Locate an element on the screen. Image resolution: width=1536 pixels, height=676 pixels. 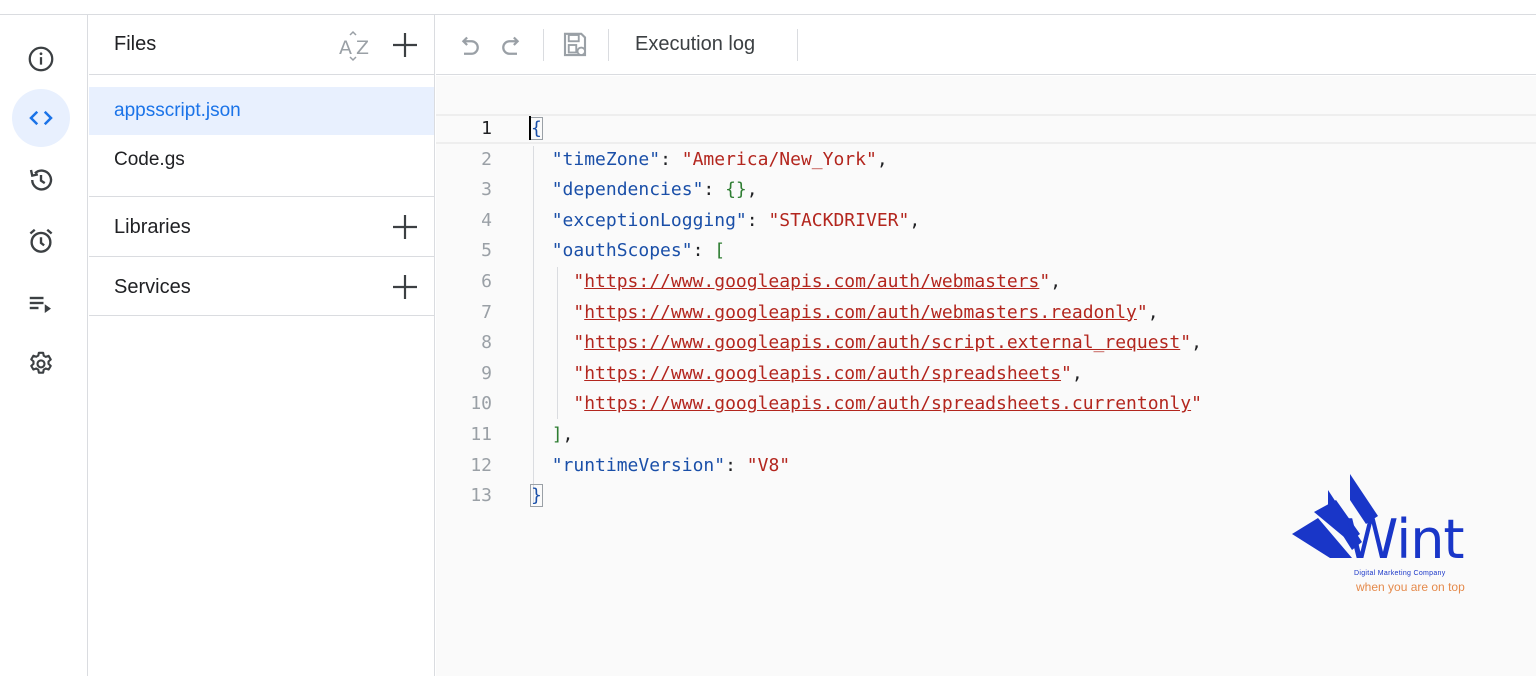
executions-button is located at coordinates (41, 303).